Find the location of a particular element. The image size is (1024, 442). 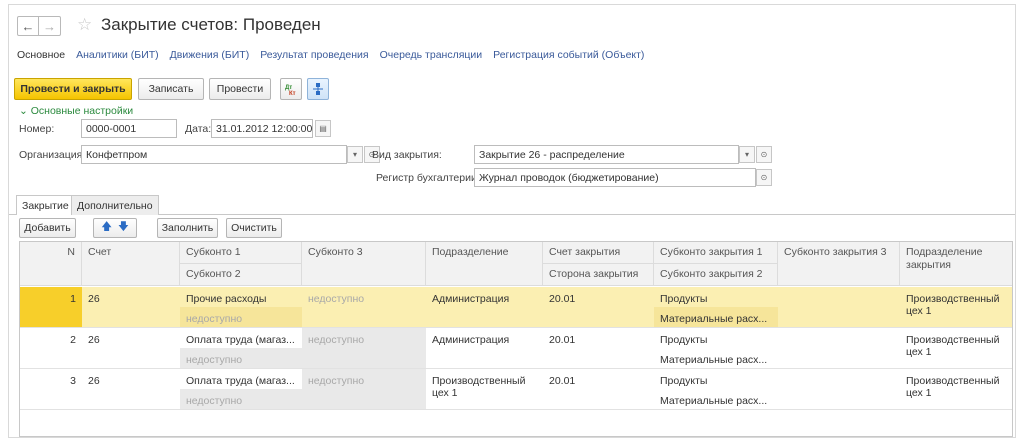

dt-kt-button: Дт Кт is located at coordinates (291, 89).